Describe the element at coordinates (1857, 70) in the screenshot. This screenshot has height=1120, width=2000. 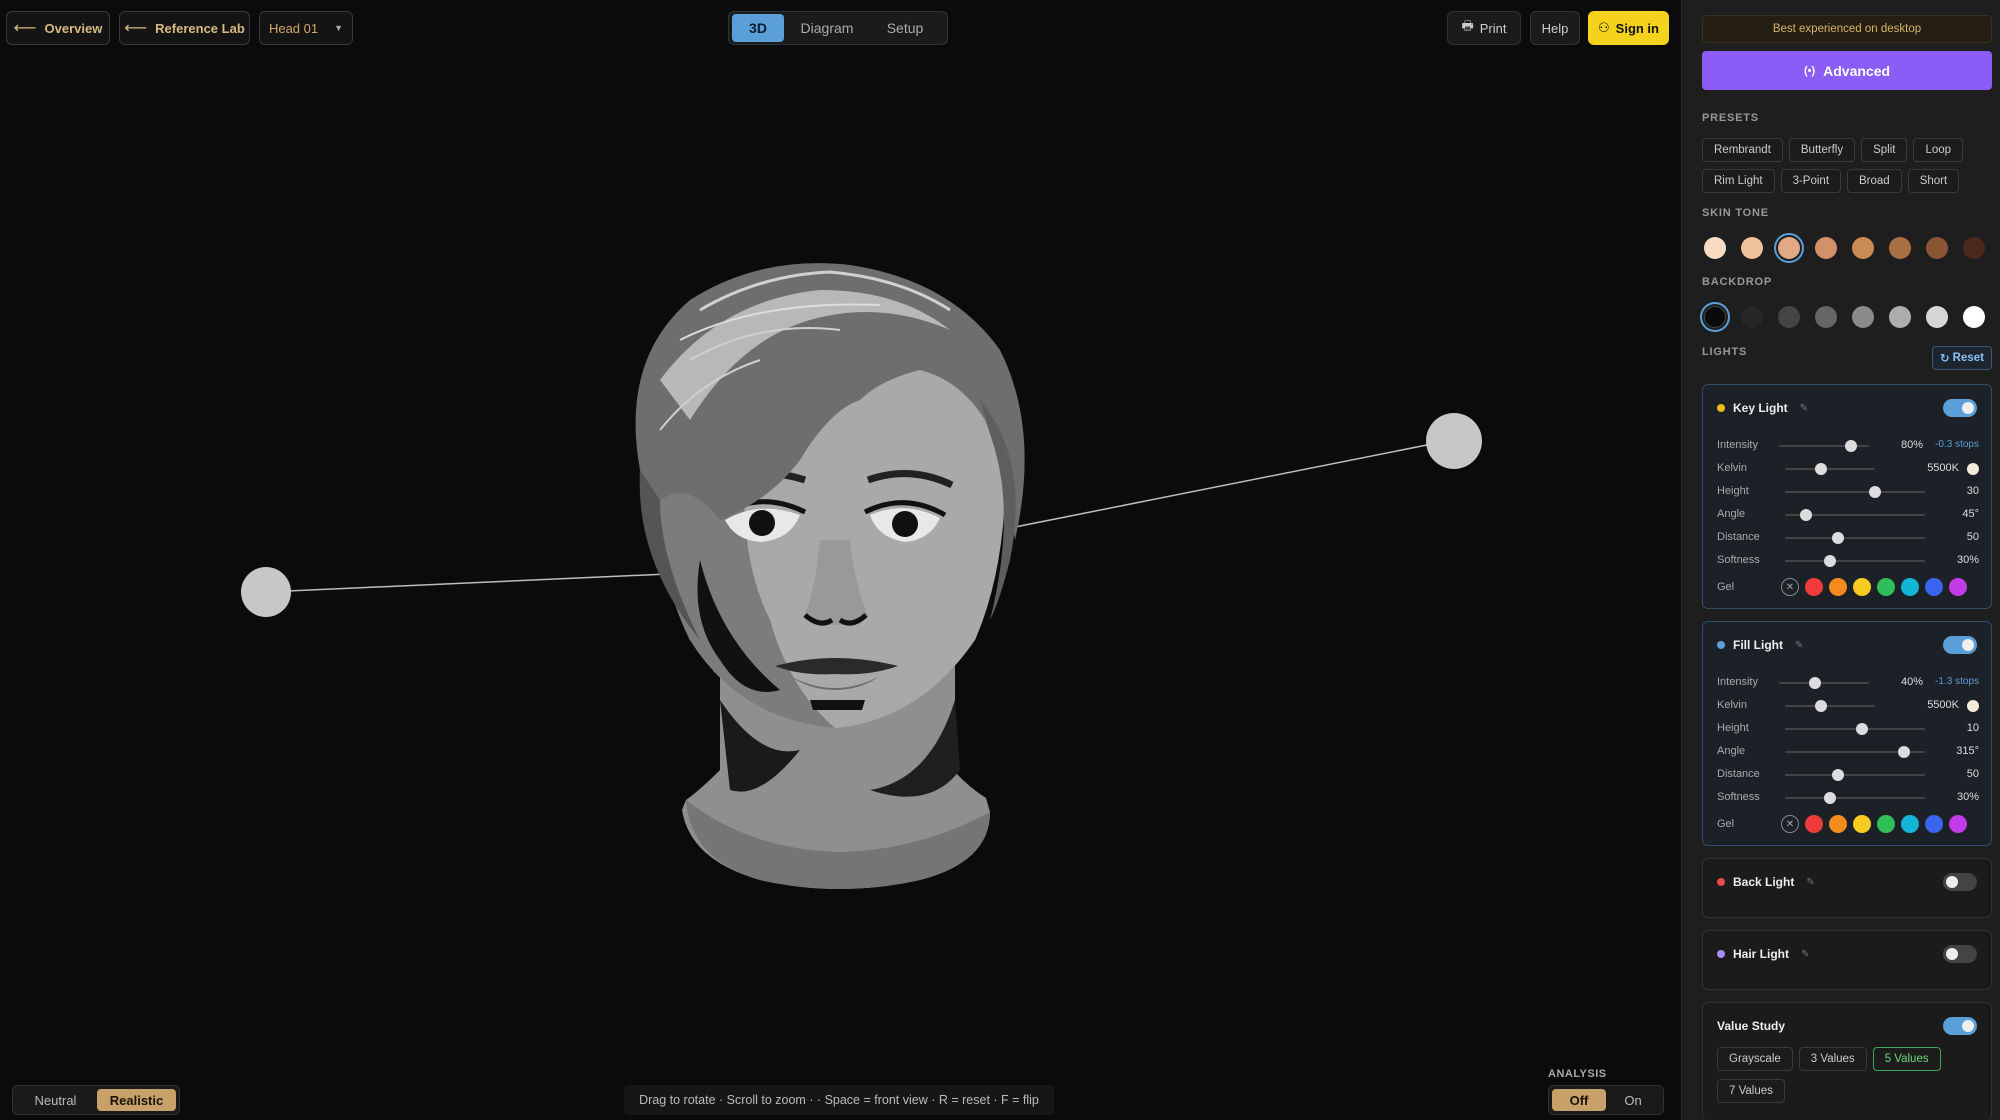
I see `advanced-label: Advanced` at that location.